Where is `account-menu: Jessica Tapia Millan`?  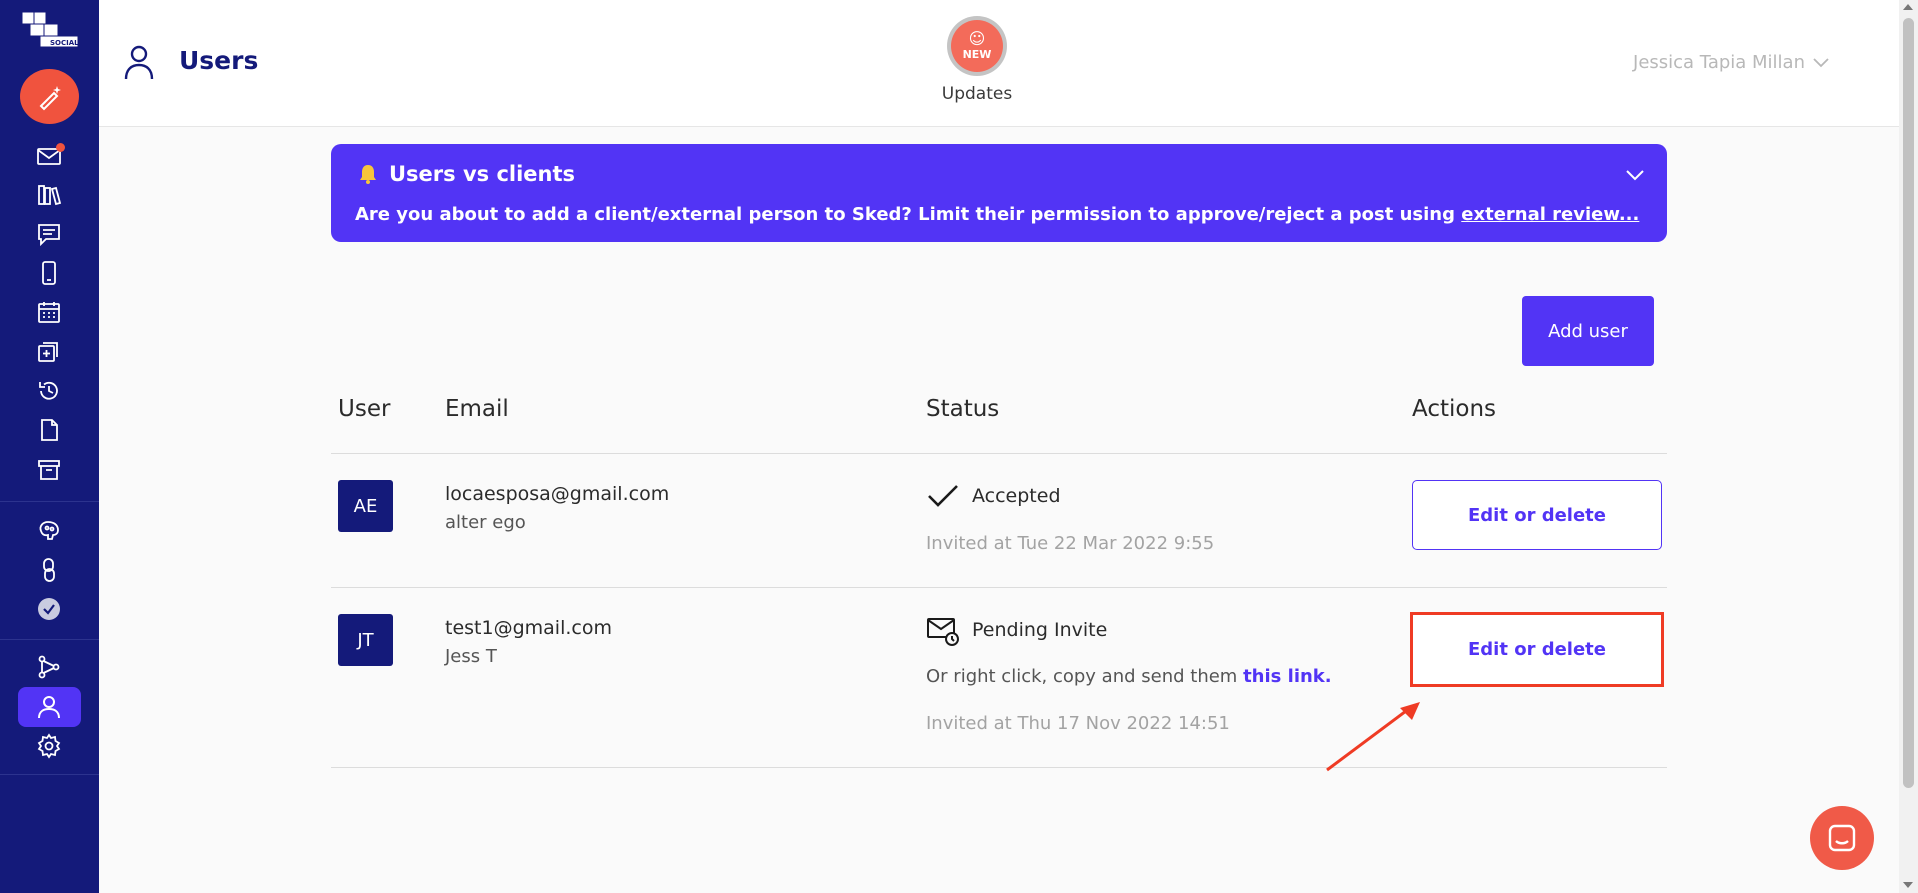 account-menu: Jessica Tapia Millan is located at coordinates (1731, 62).